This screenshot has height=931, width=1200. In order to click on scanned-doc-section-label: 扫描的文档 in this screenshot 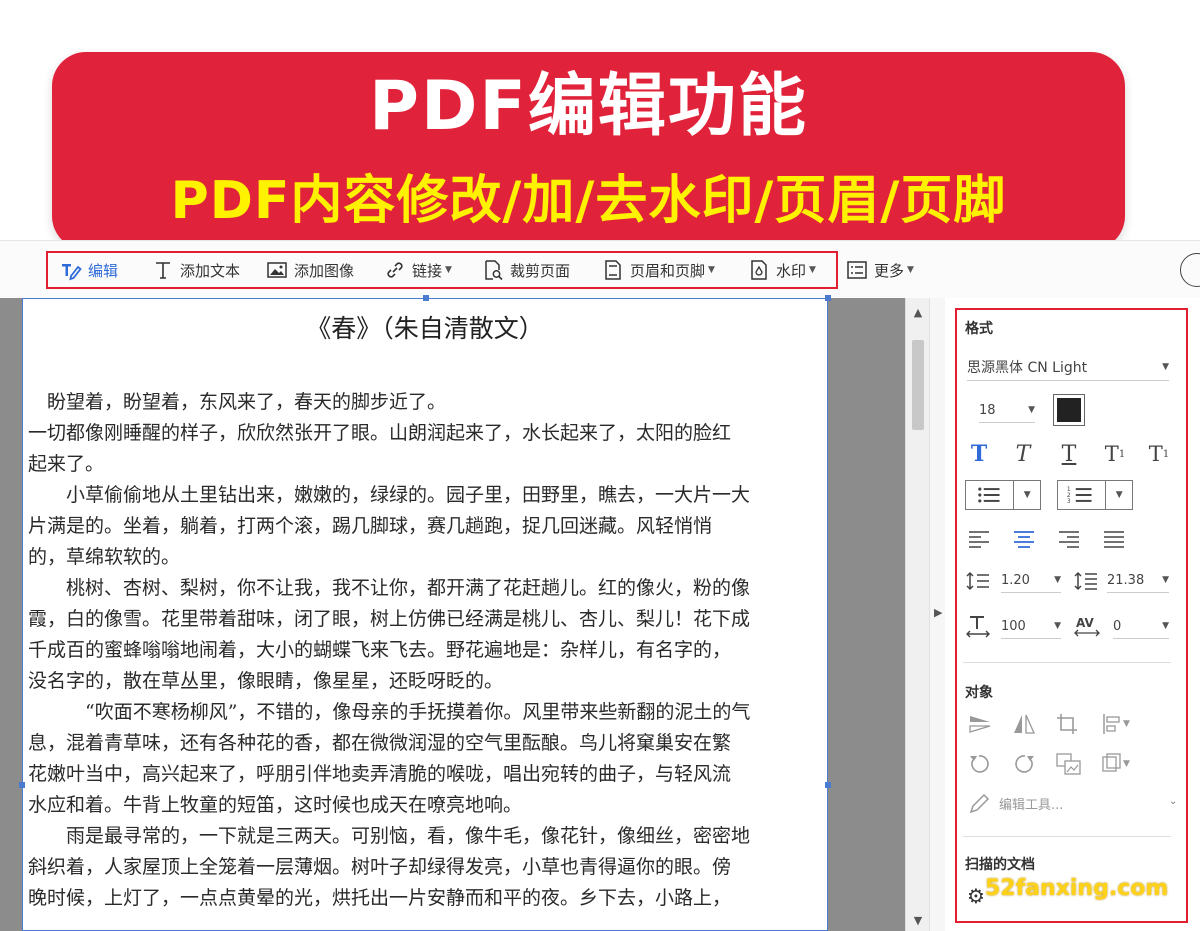, I will do `click(1000, 865)`.